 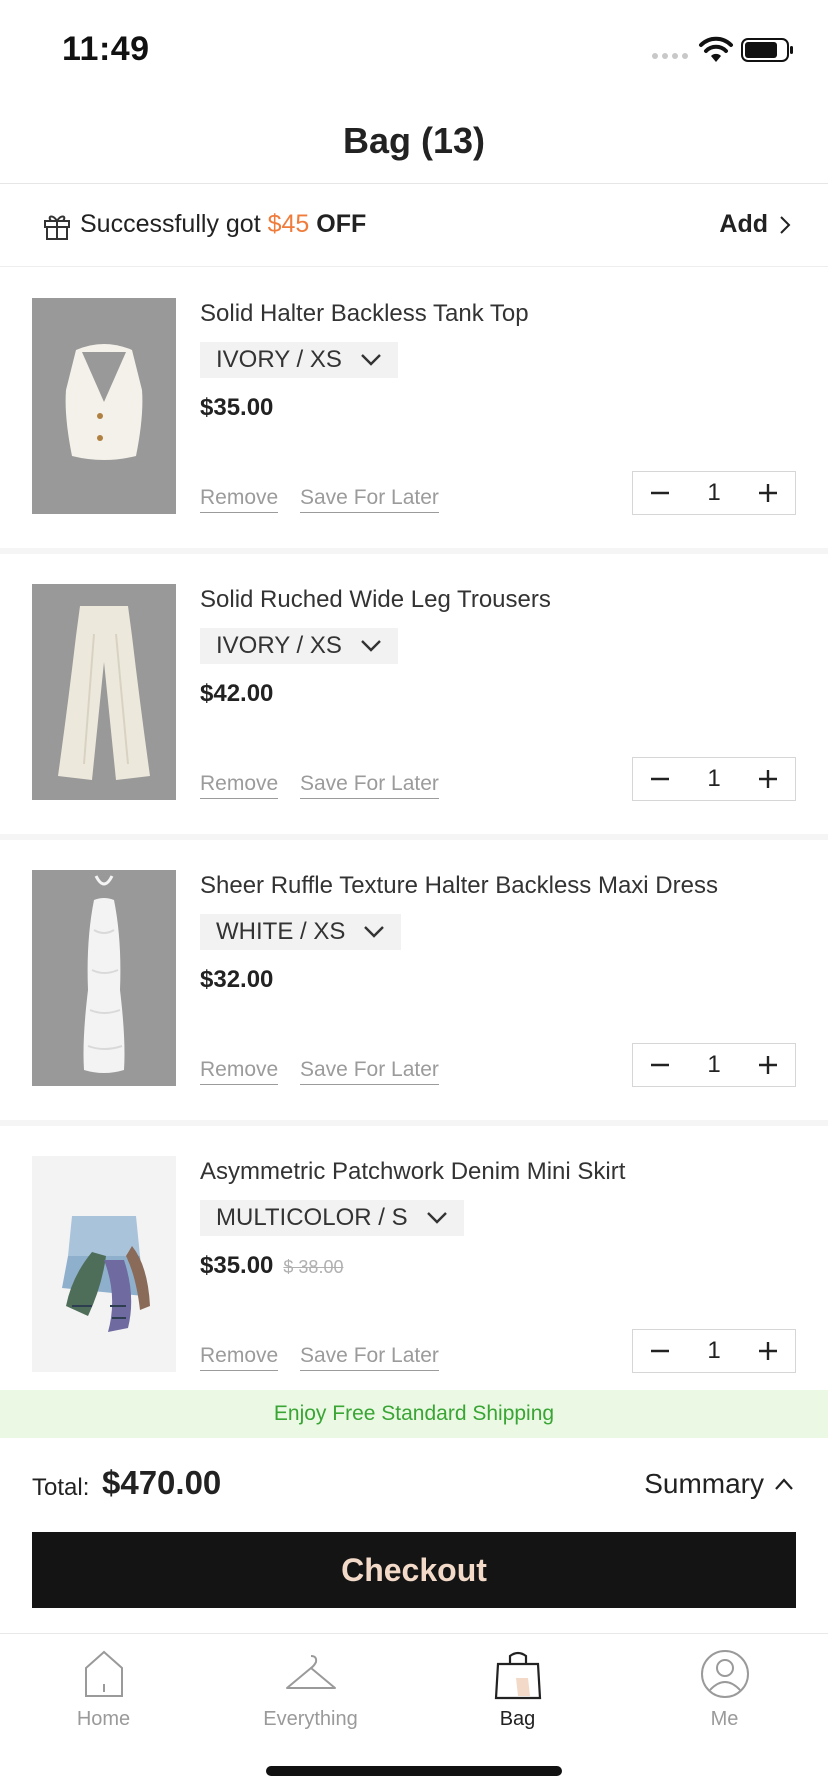 I want to click on total-label: Total:, so click(x=61, y=1487).